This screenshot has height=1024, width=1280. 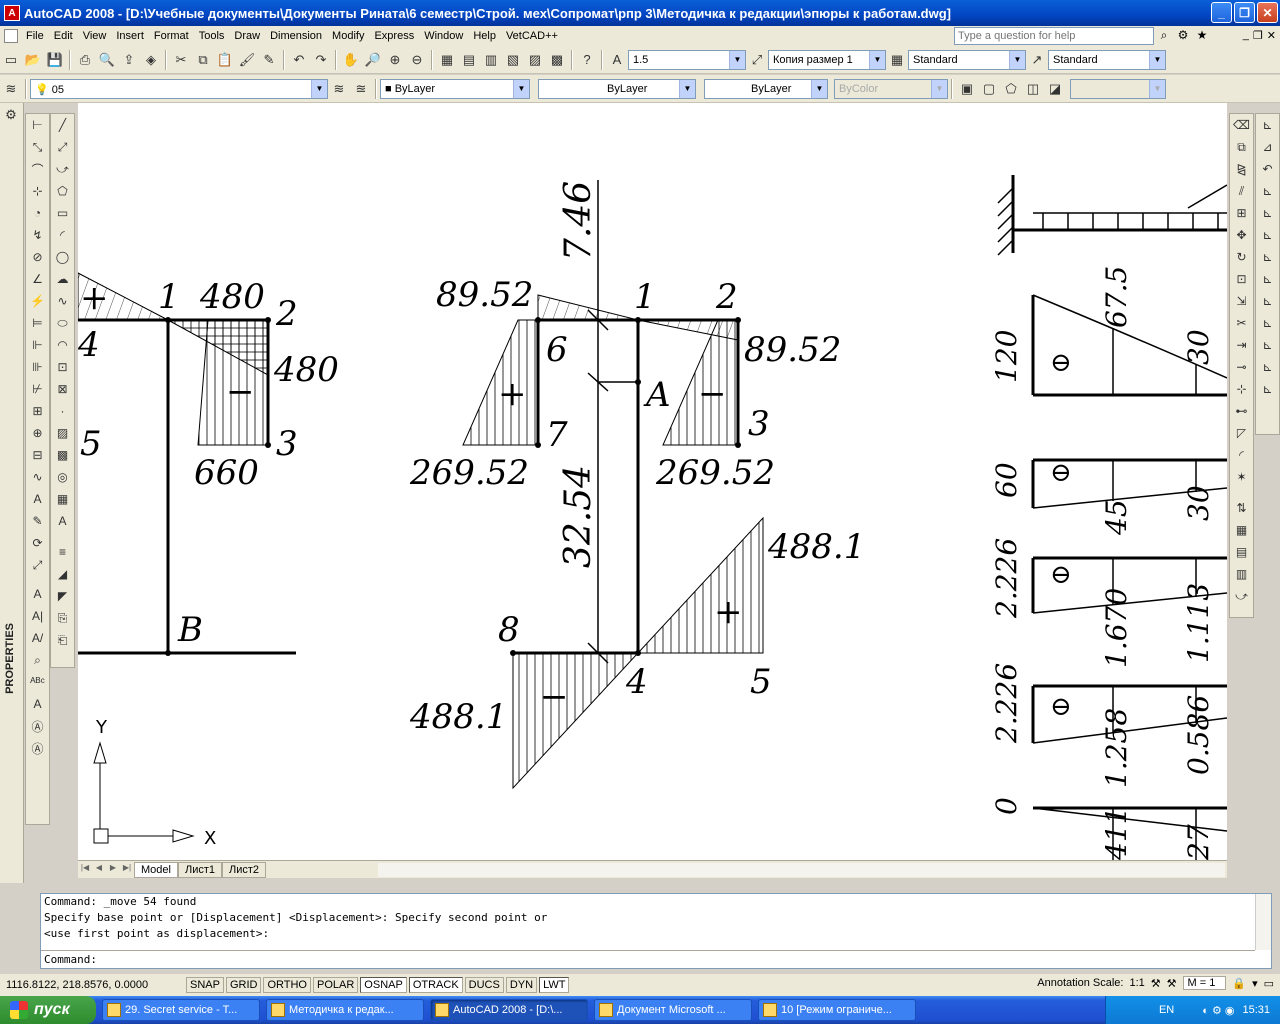 I want to click on m-value: M = 1, so click(x=1204, y=983).